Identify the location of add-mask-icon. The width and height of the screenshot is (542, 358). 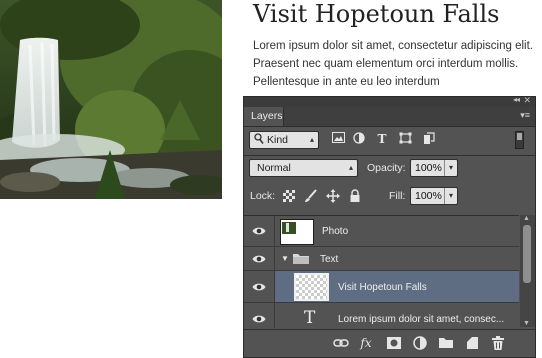
(394, 343).